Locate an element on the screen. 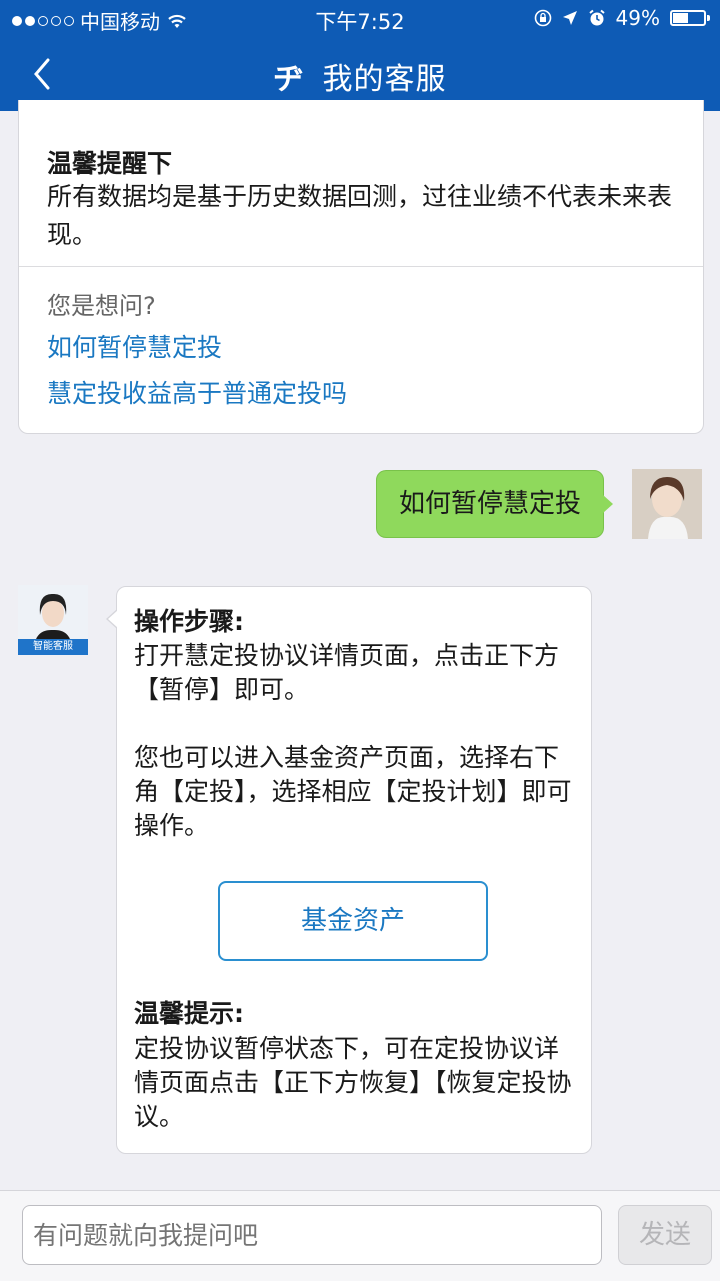 This screenshot has height=1281, width=720. page-title: ヂ我的客服 is located at coordinates (360, 76).